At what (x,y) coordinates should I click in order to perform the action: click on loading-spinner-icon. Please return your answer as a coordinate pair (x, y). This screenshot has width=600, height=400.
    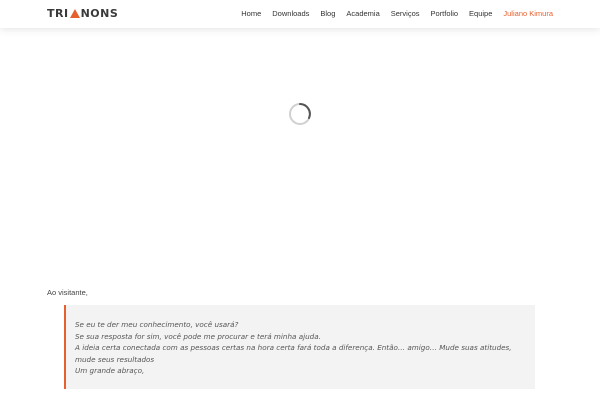
    Looking at the image, I should click on (300, 114).